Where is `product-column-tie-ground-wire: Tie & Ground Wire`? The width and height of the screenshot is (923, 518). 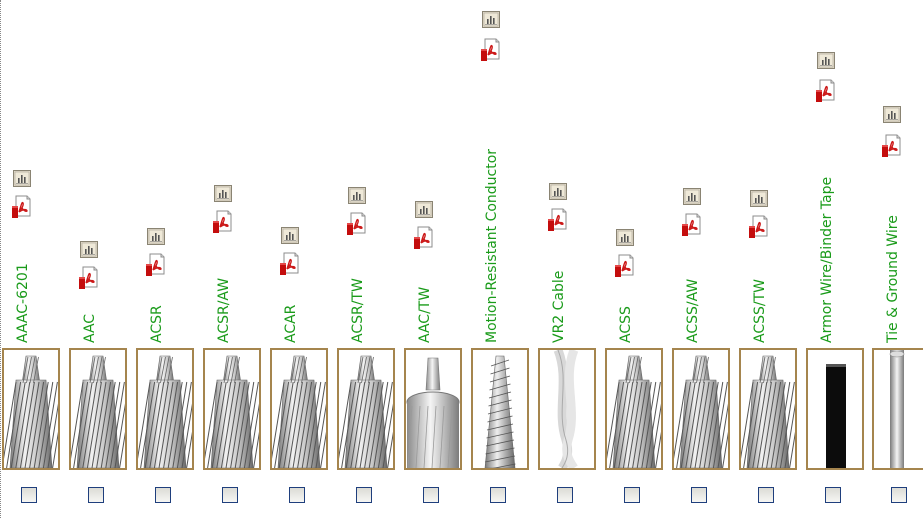 product-column-tie-ground-wire: Tie & Ground Wire is located at coordinates (896, 259).